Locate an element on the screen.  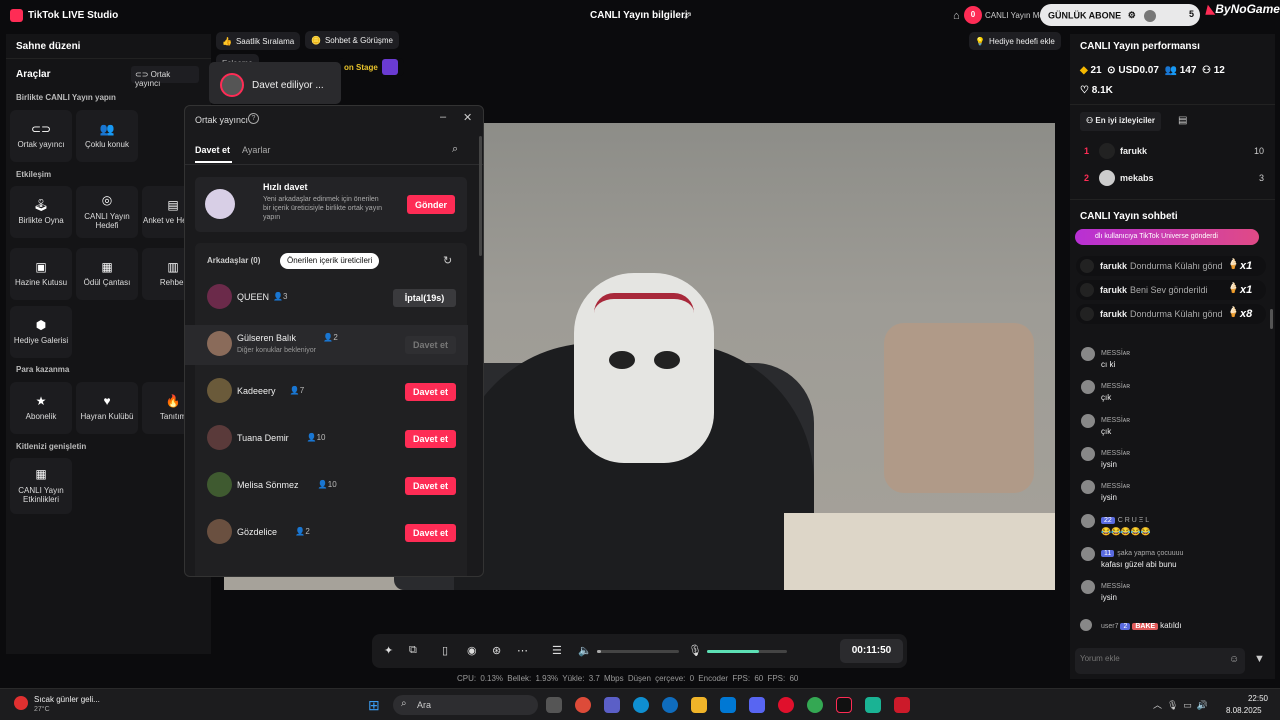
send-button: Gönder is located at coordinates (431, 204).